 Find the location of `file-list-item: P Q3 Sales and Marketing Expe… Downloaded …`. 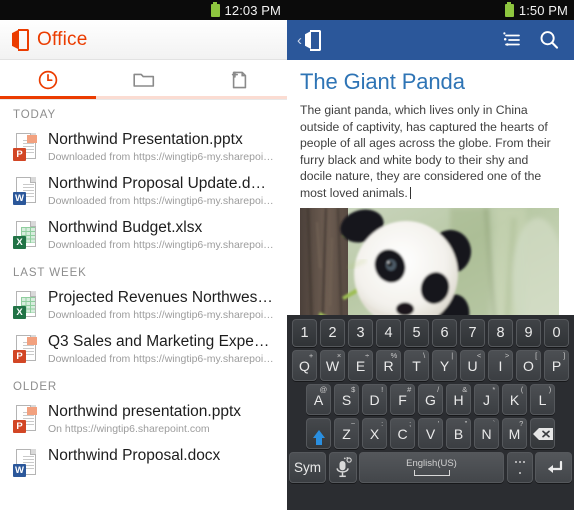

file-list-item: P Q3 Sales and Marketing Expe… Downloaded … is located at coordinates (143, 350).